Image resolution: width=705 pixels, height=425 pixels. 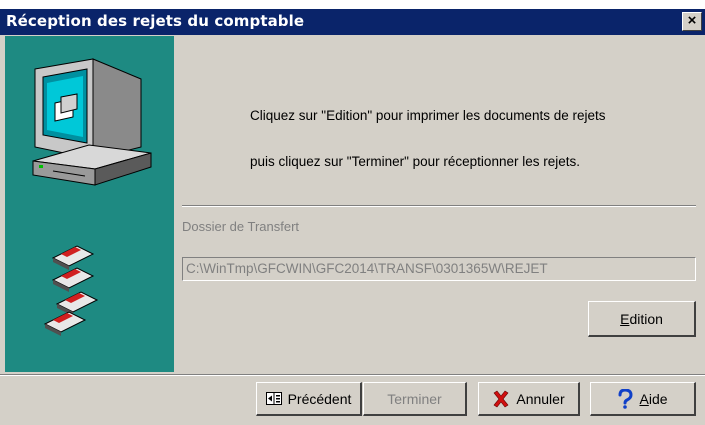 I want to click on separator, so click(x=439, y=206).